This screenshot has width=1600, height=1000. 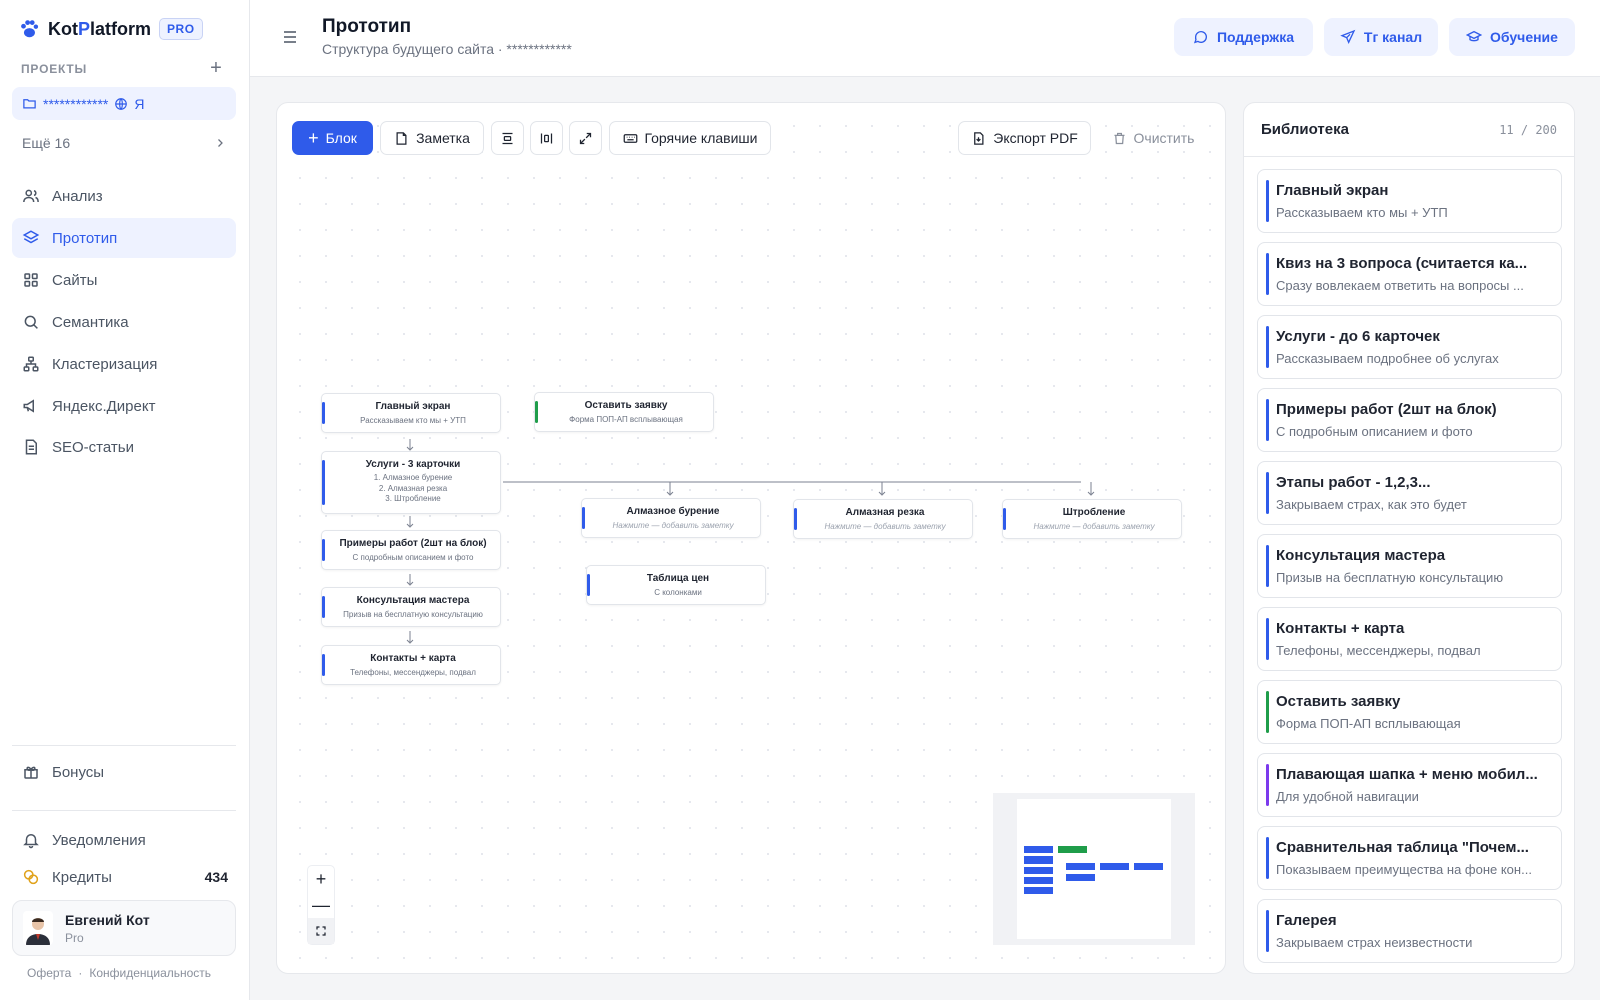 What do you see at coordinates (124, 447) in the screenshot?
I see `nav-seo-articles: SEO-статьи` at bounding box center [124, 447].